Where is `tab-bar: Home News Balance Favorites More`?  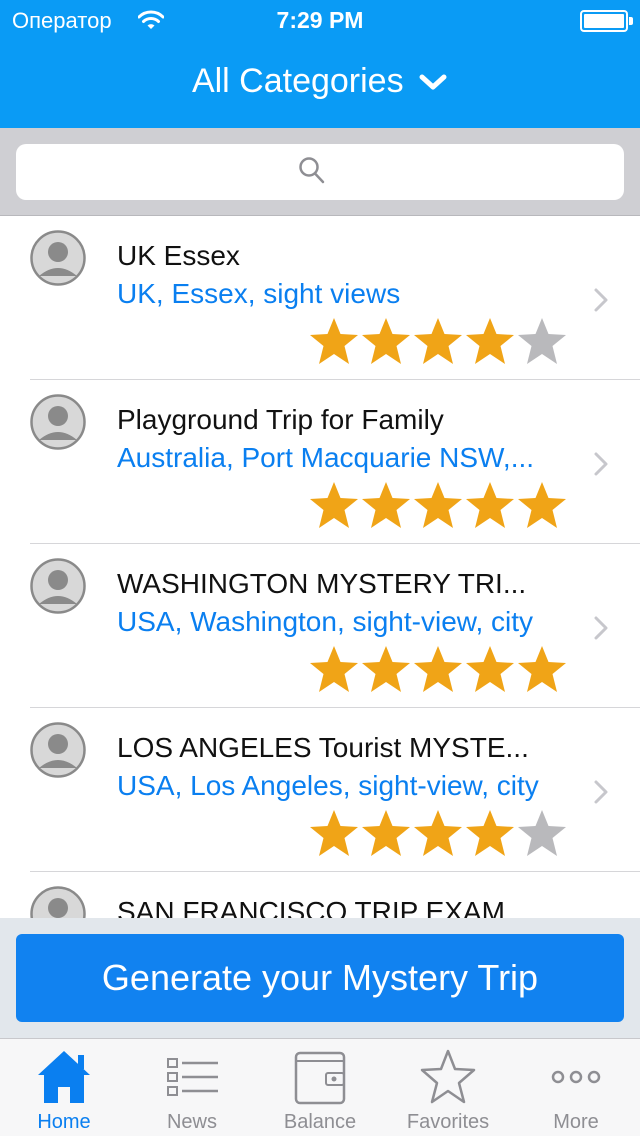
tab-bar: Home News Balance Favorites More is located at coordinates (320, 1087).